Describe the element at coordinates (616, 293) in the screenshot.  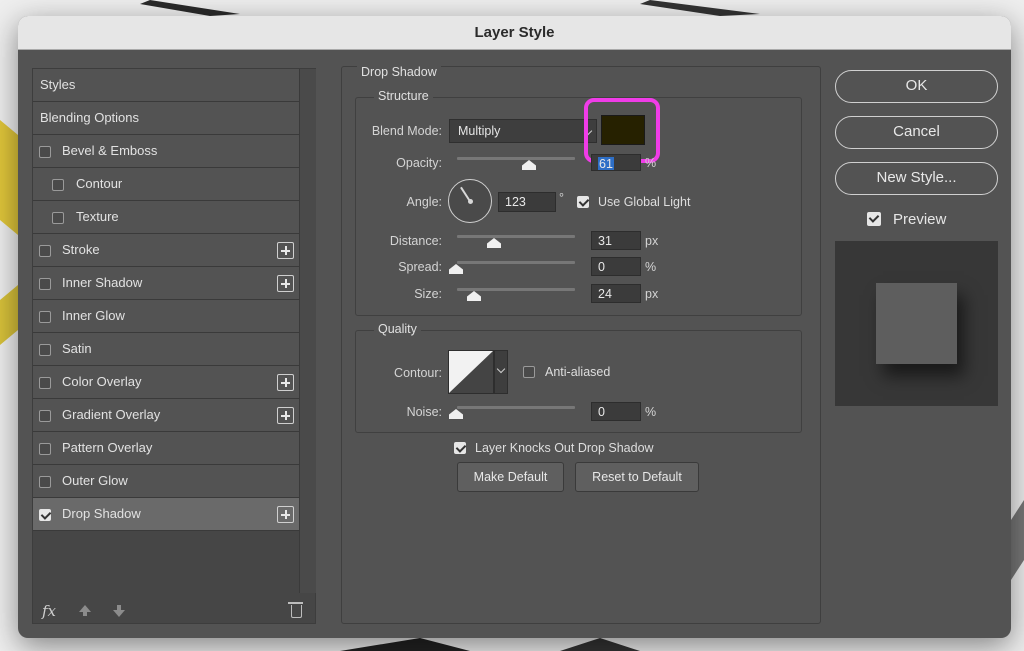
I see `size-input: 24` at that location.